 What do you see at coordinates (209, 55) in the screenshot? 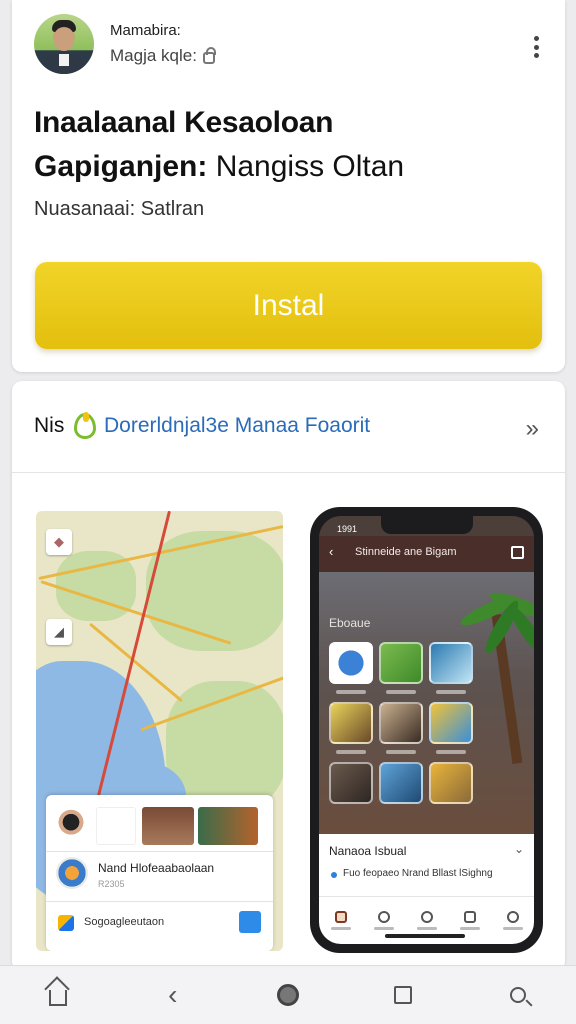
I see `lock-icon` at bounding box center [209, 55].